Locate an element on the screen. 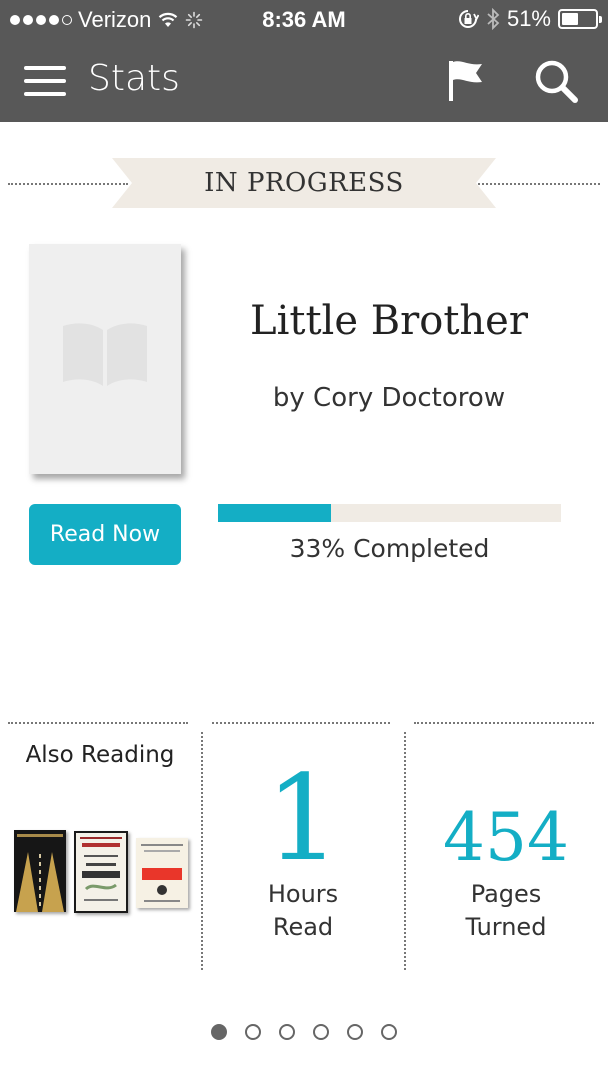 The height and width of the screenshot is (1080, 608). book-cover is located at coordinates (105, 359).